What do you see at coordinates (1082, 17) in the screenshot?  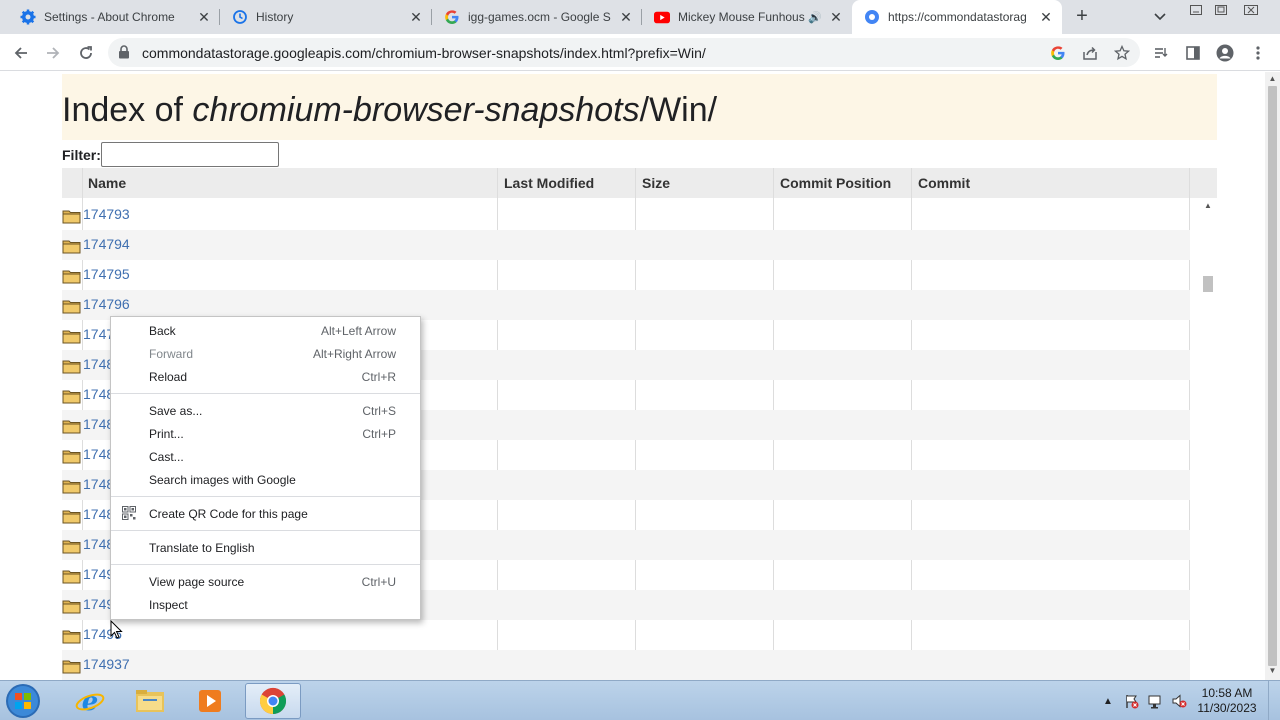 I see `new-tab-button: +` at bounding box center [1082, 17].